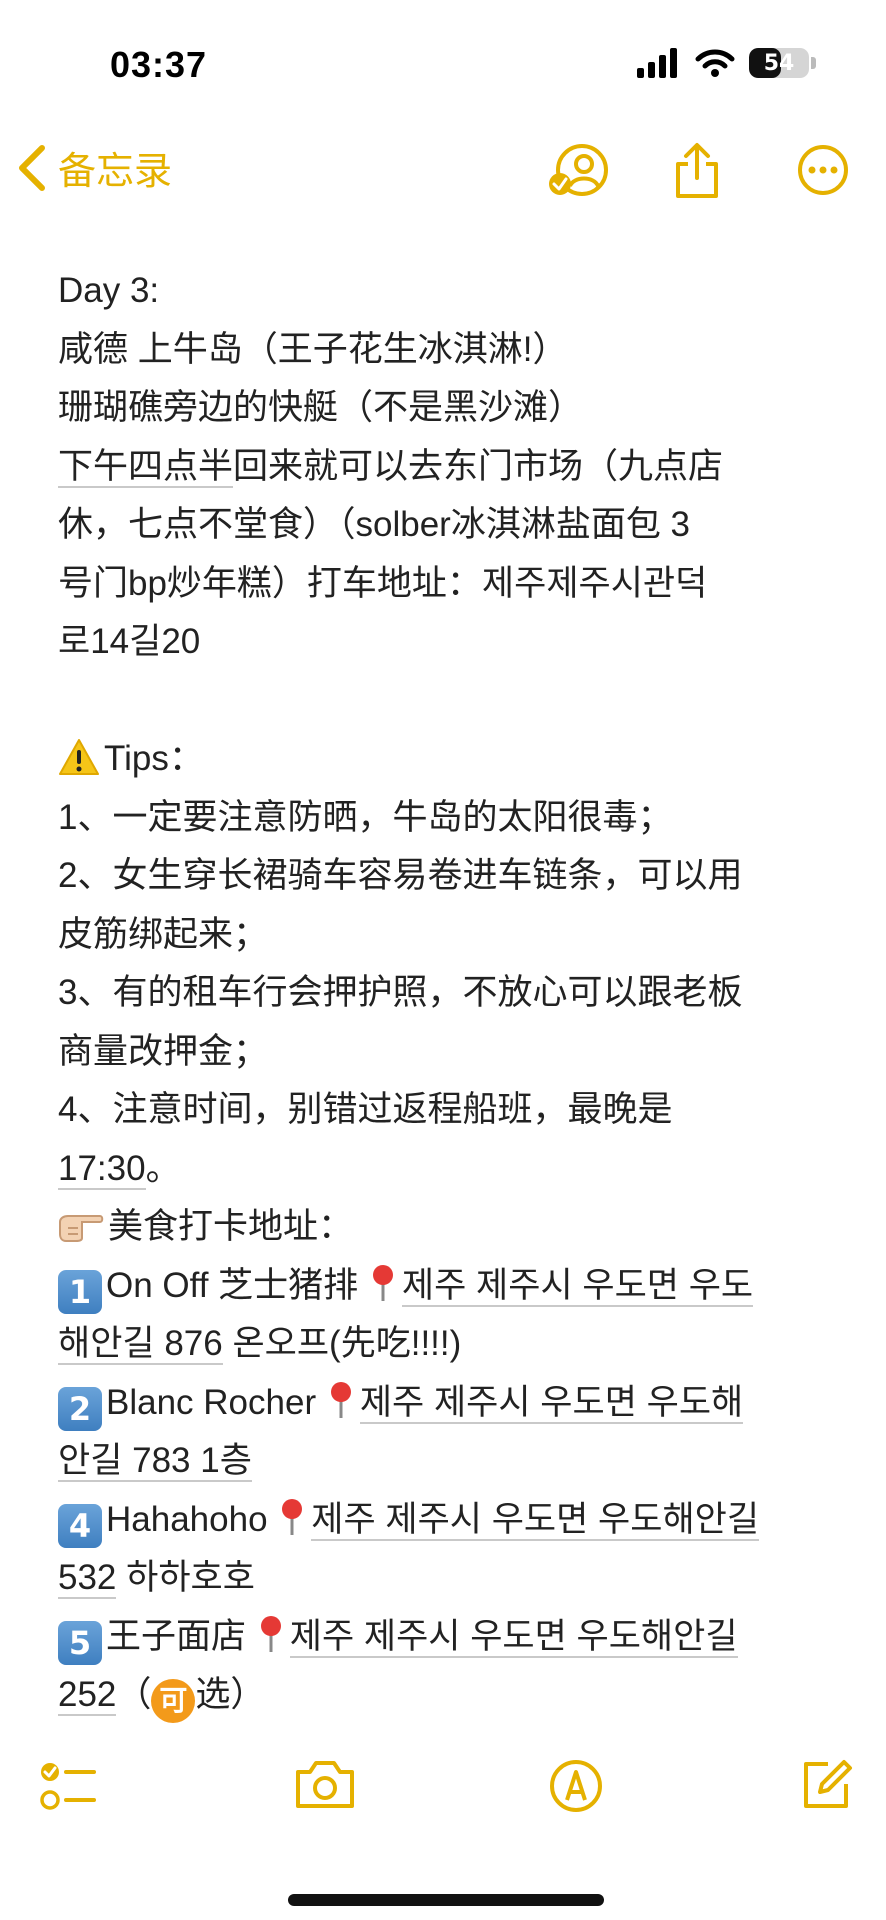 The width and height of the screenshot is (886, 1920). I want to click on food-item-cont: 532 하하호호, so click(453, 1578).